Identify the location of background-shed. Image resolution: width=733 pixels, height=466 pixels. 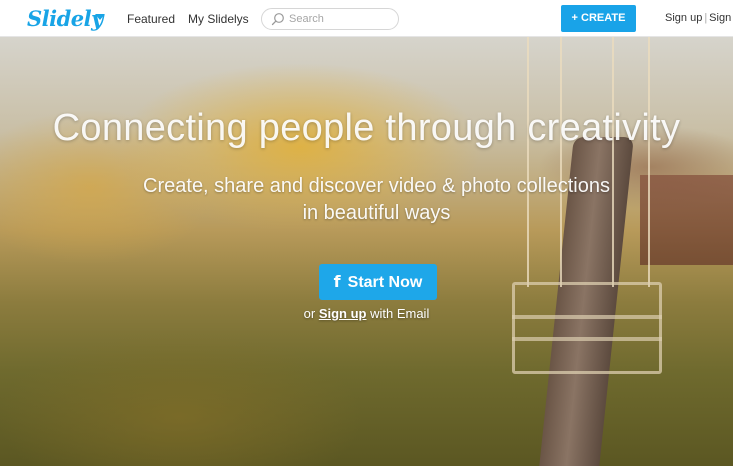
(686, 220).